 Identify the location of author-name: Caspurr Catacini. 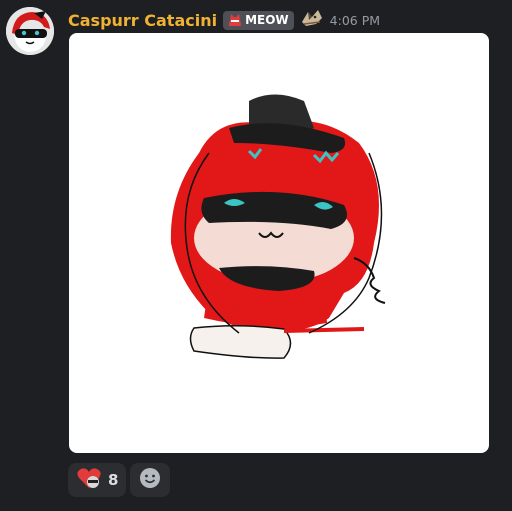
(142, 20).